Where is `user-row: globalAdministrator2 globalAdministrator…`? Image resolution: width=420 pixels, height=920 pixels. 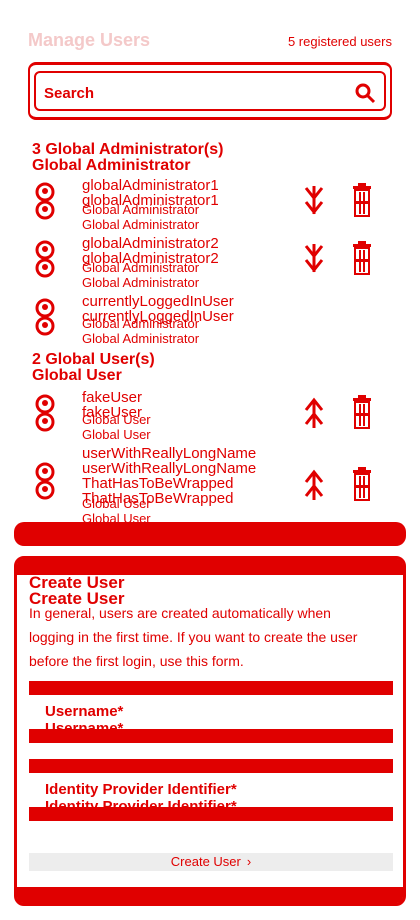
user-row: globalAdministrator2 globalAdministrator… is located at coordinates (208, 263).